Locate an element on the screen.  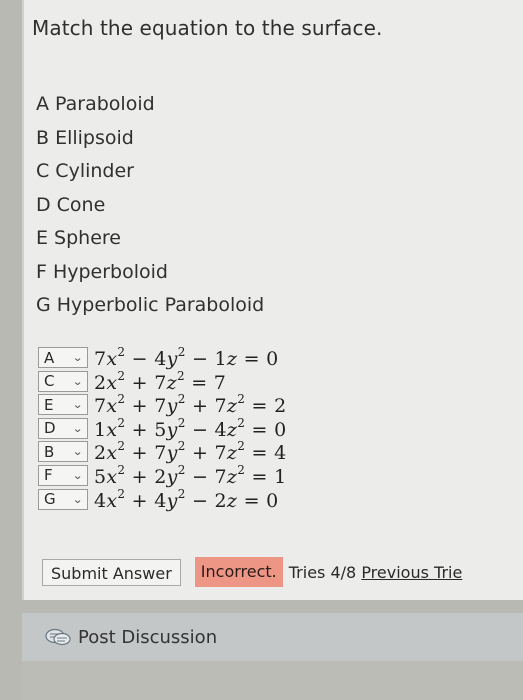
chat-bubbles-icon is located at coordinates (58, 637).